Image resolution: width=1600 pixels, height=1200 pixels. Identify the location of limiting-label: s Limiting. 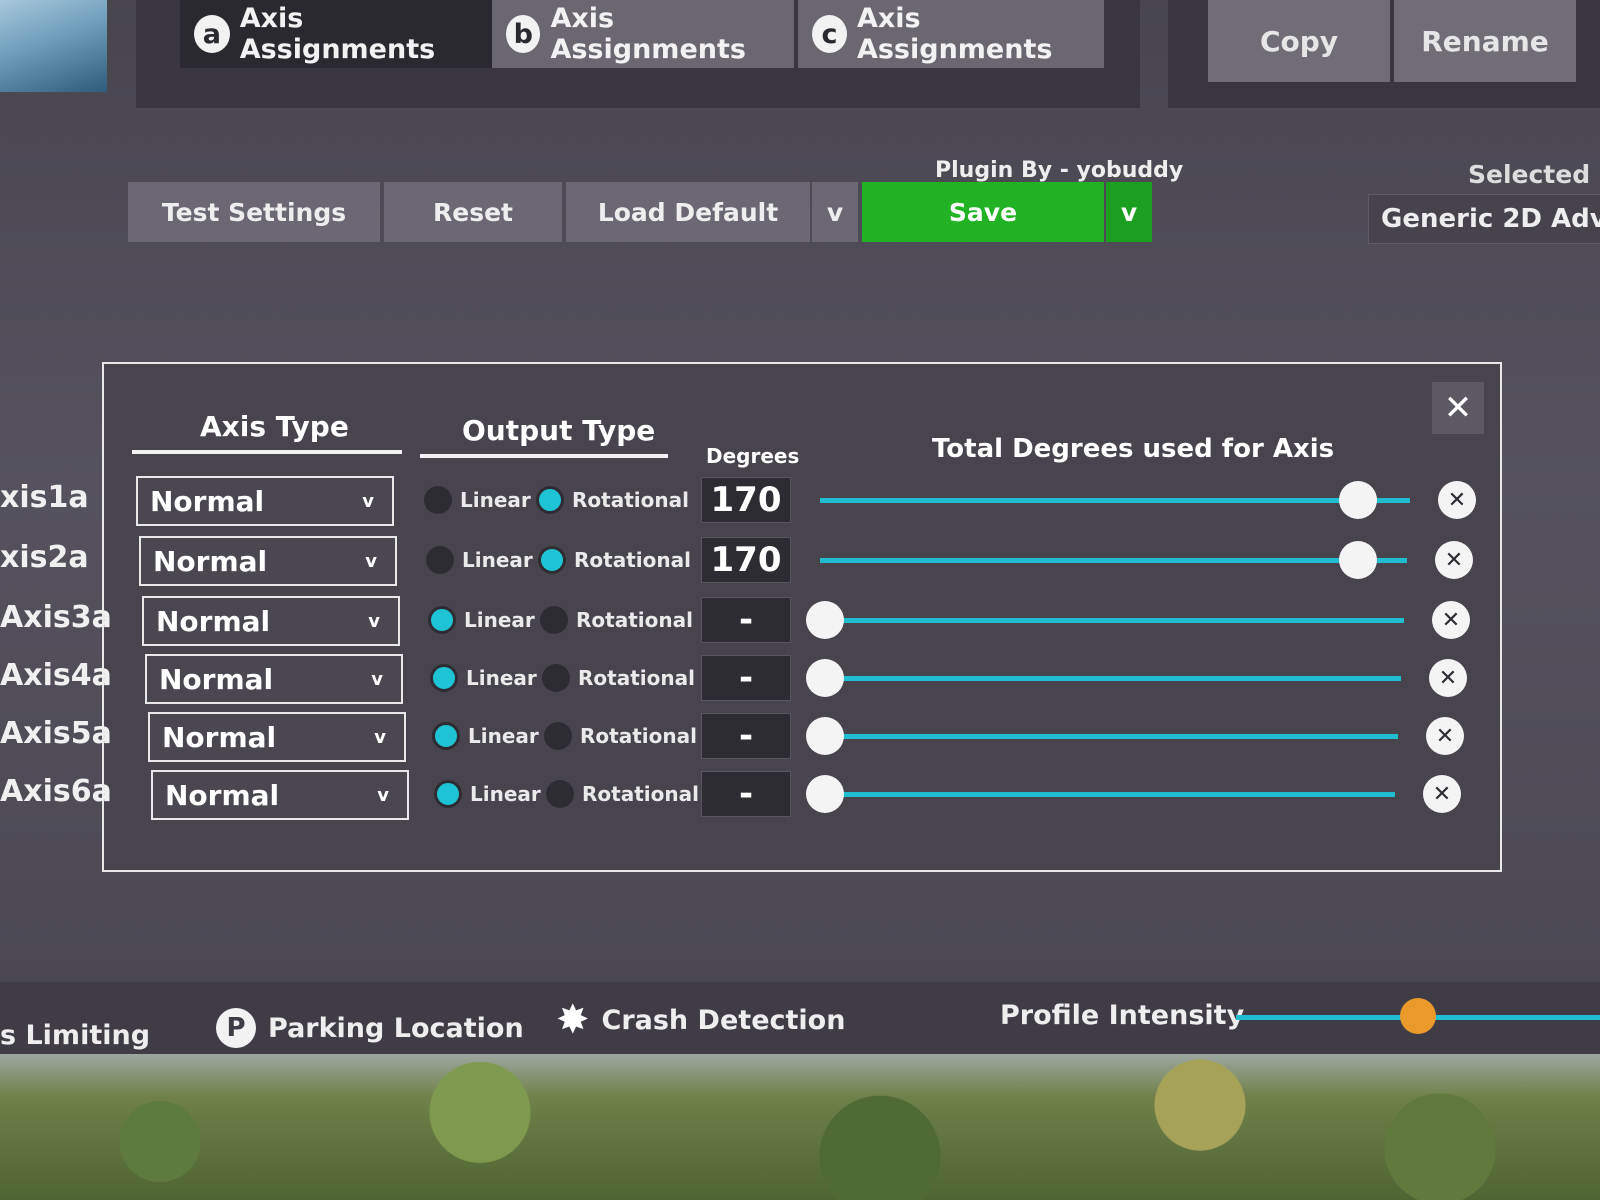
(75, 1035).